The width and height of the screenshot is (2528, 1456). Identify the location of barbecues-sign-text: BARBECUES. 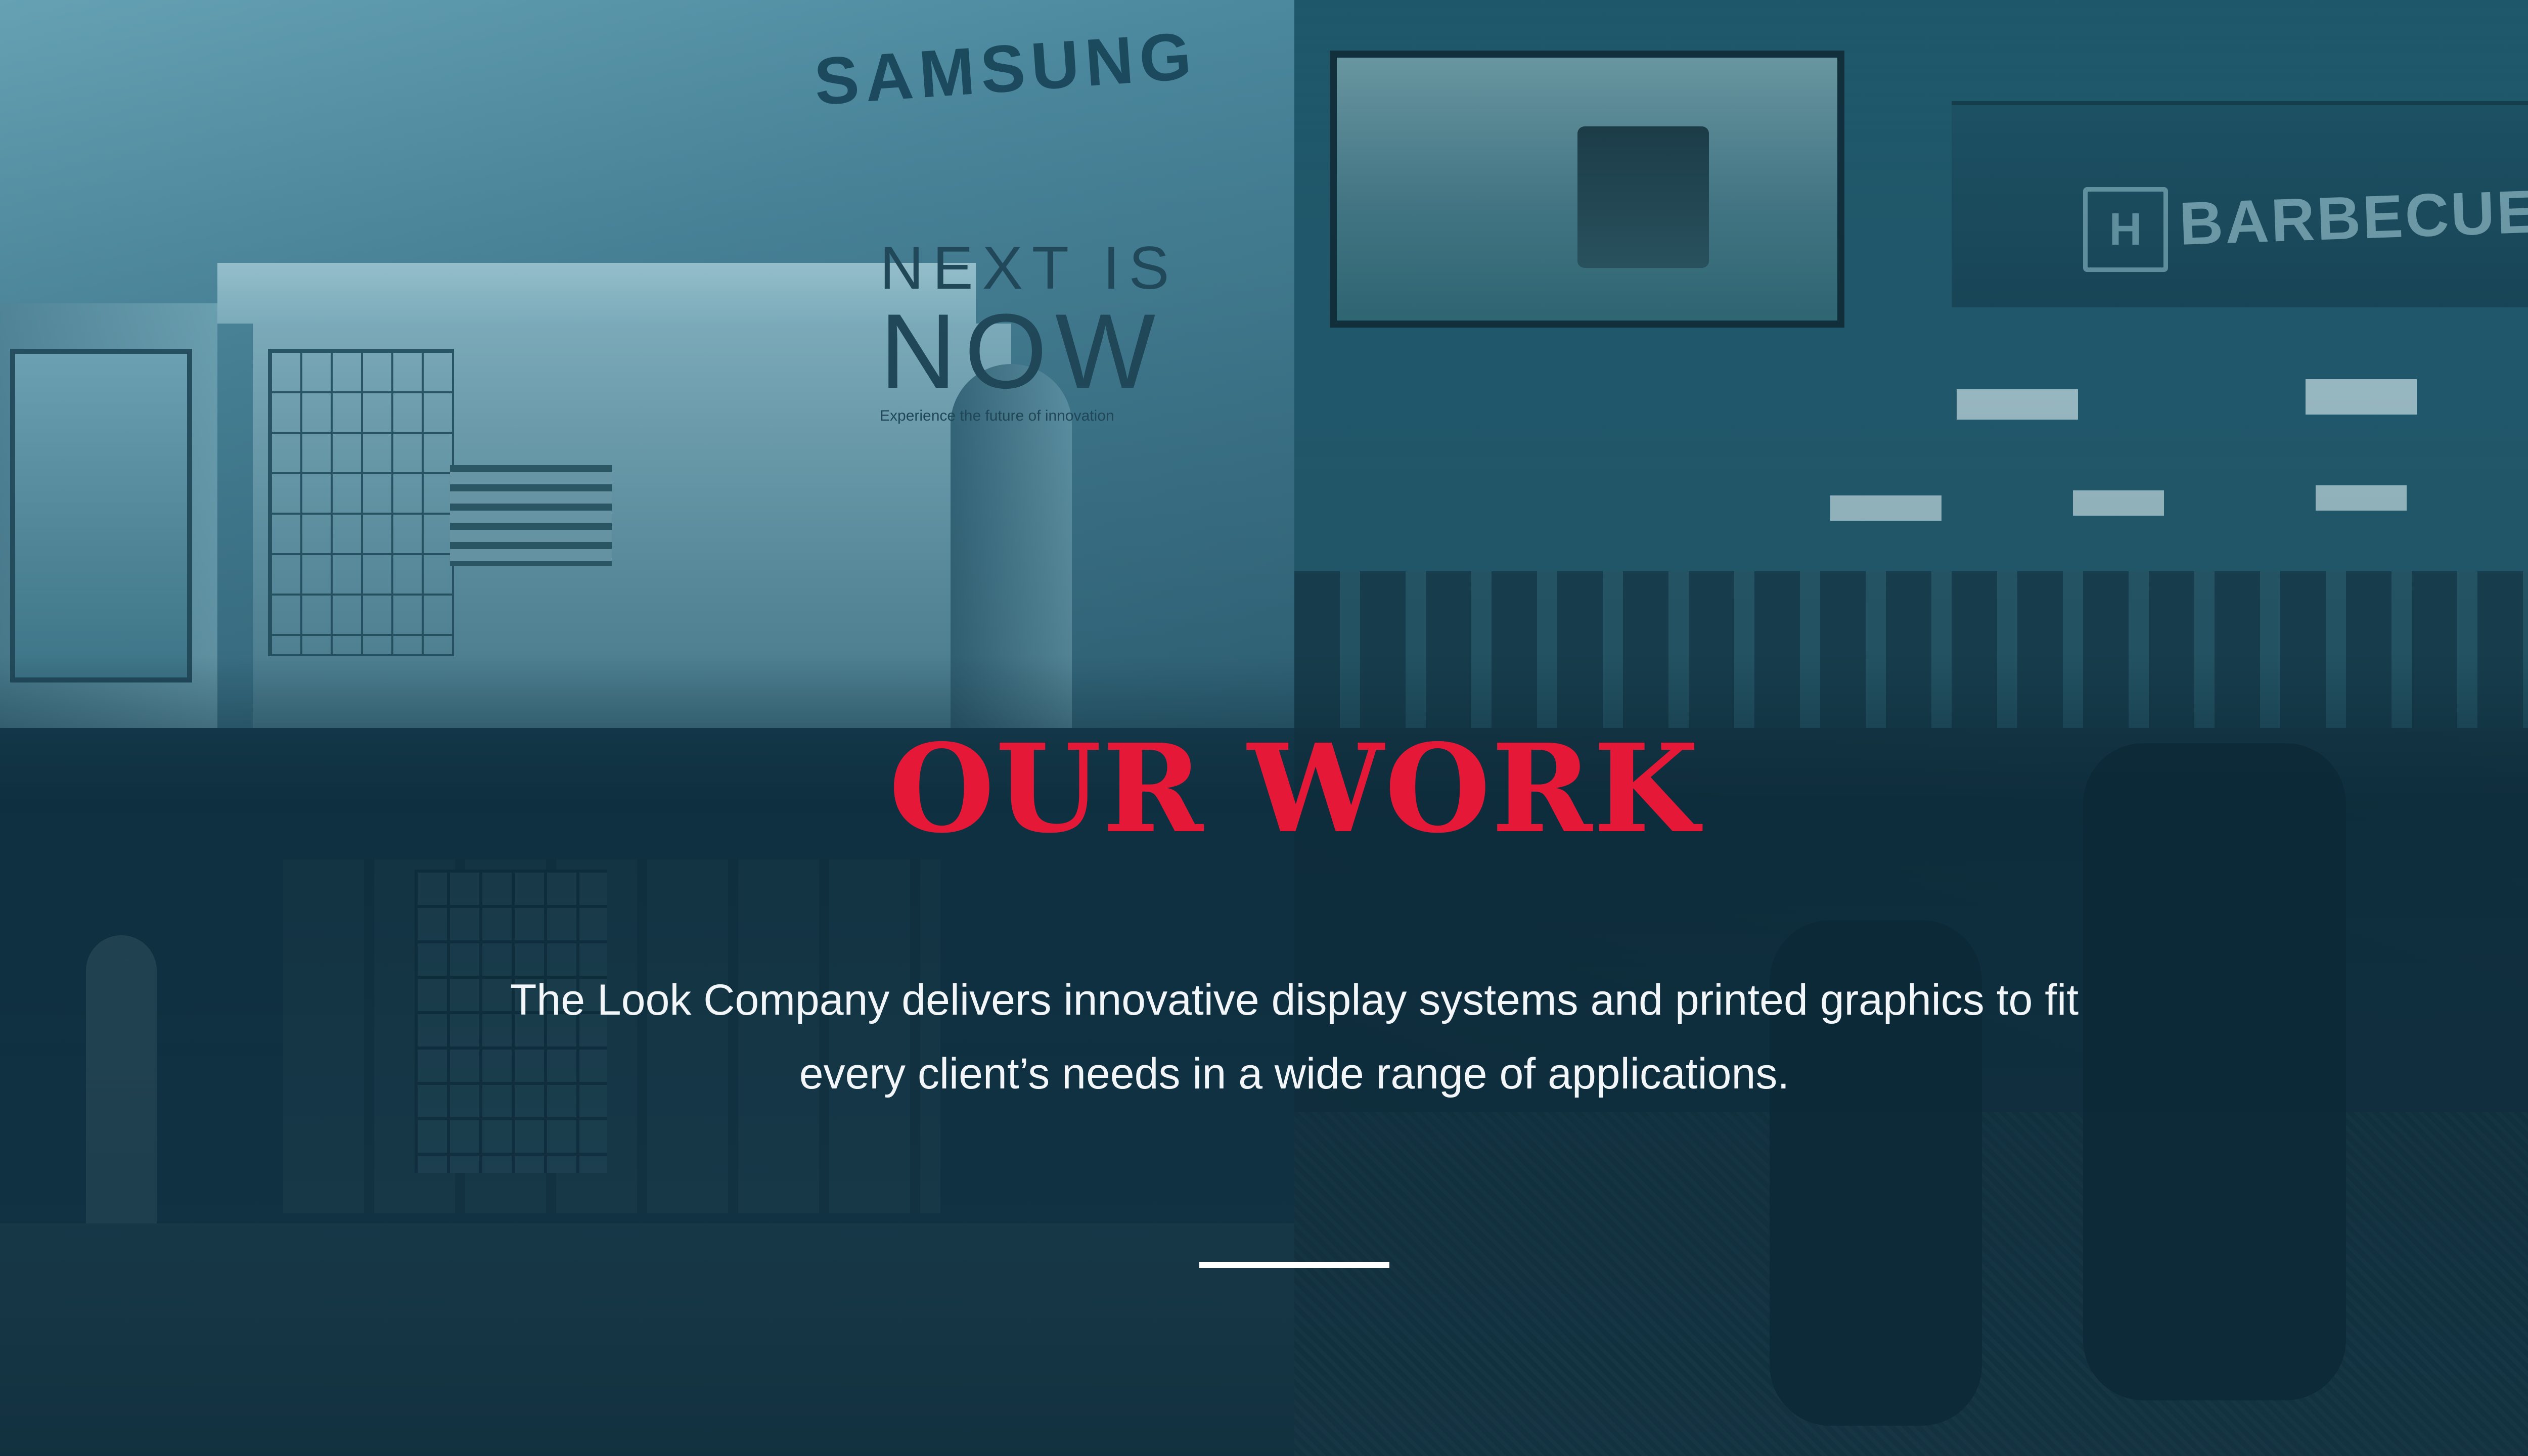
(2353, 217).